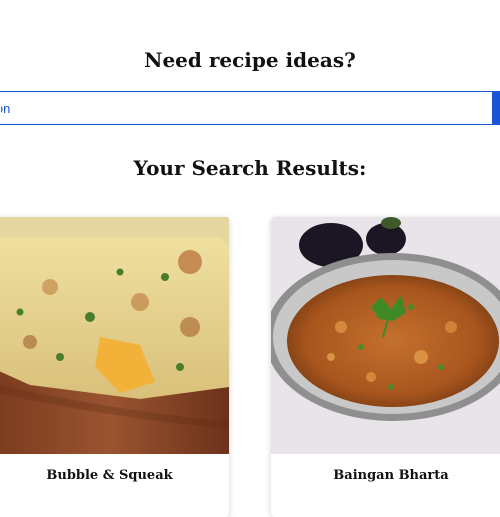 The width and height of the screenshot is (500, 517). What do you see at coordinates (496, 108) in the screenshot?
I see `search-button` at bounding box center [496, 108].